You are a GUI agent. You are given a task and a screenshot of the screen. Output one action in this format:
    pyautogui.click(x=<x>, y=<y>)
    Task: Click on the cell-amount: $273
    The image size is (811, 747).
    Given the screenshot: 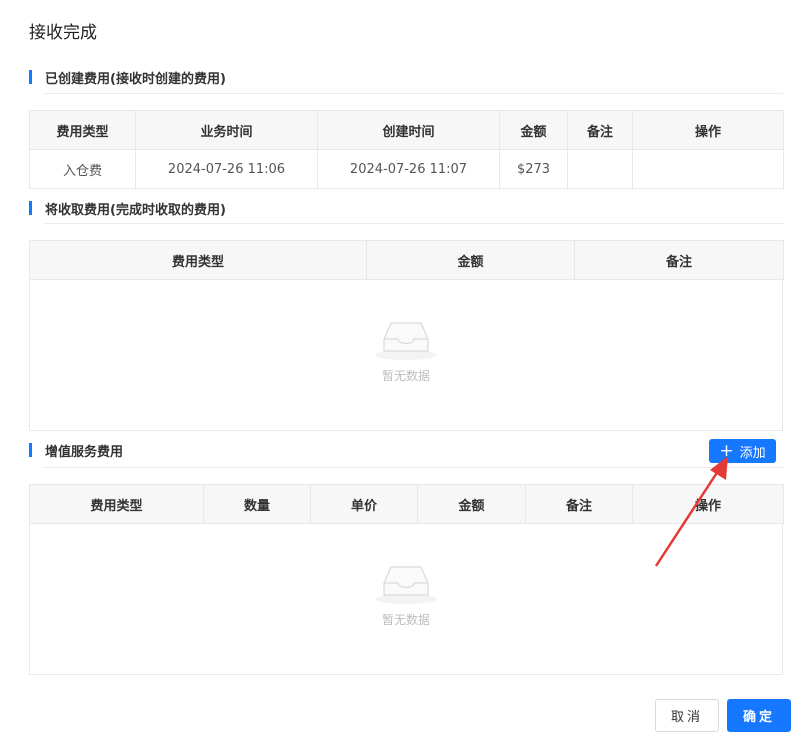 What is the action you would take?
    pyautogui.click(x=533, y=169)
    